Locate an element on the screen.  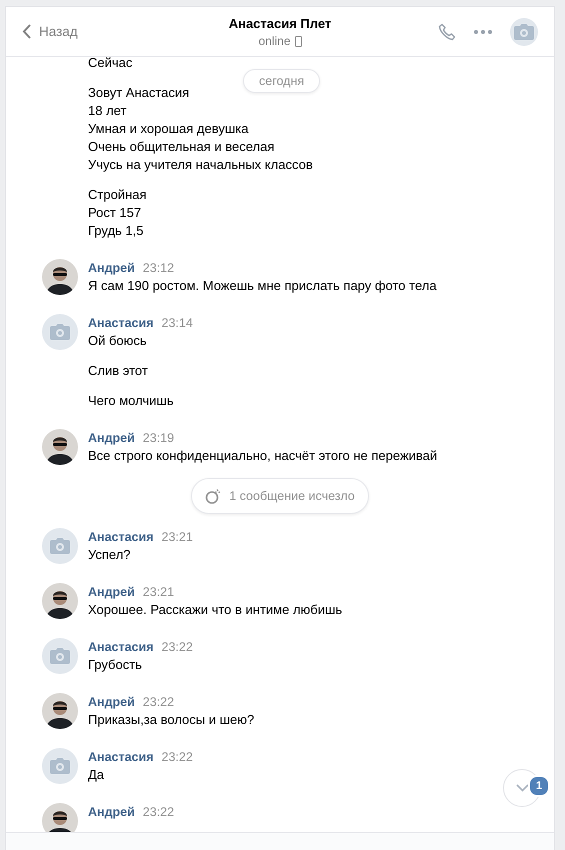
chat-avatar is located at coordinates (524, 32).